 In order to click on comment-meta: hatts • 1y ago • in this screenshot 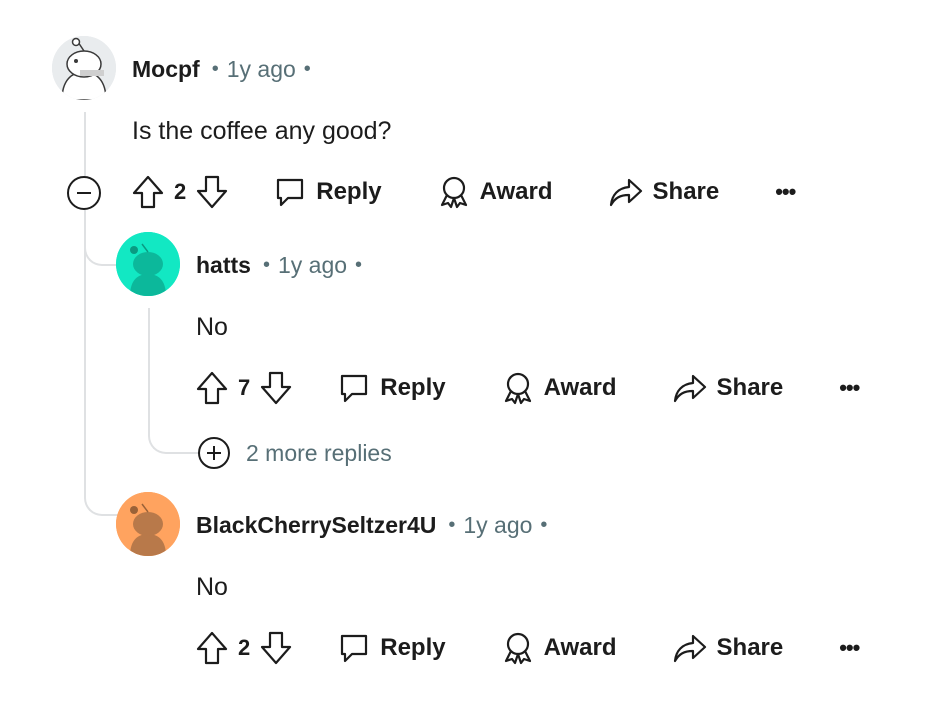, I will do `click(279, 265)`.